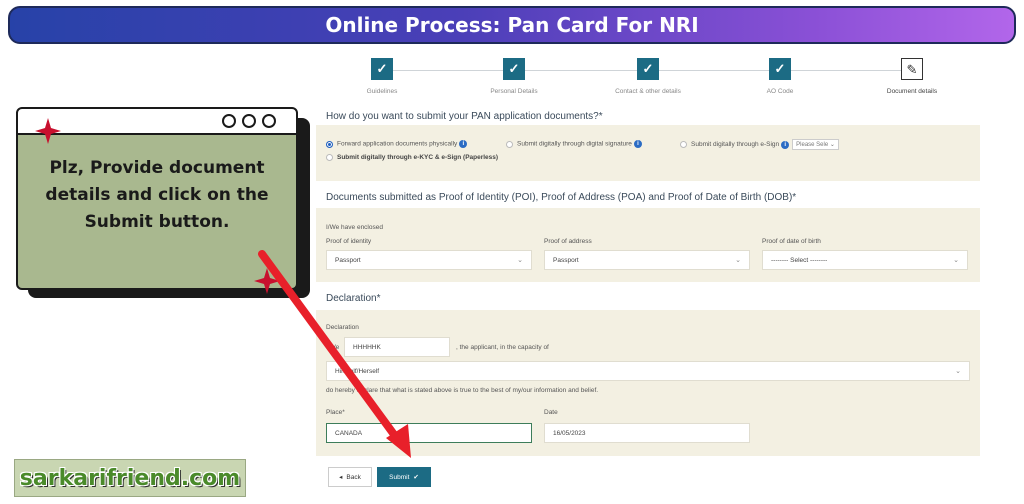  Describe the element at coordinates (429, 260) in the screenshot. I see `poi-select: Passport ⌄` at that location.